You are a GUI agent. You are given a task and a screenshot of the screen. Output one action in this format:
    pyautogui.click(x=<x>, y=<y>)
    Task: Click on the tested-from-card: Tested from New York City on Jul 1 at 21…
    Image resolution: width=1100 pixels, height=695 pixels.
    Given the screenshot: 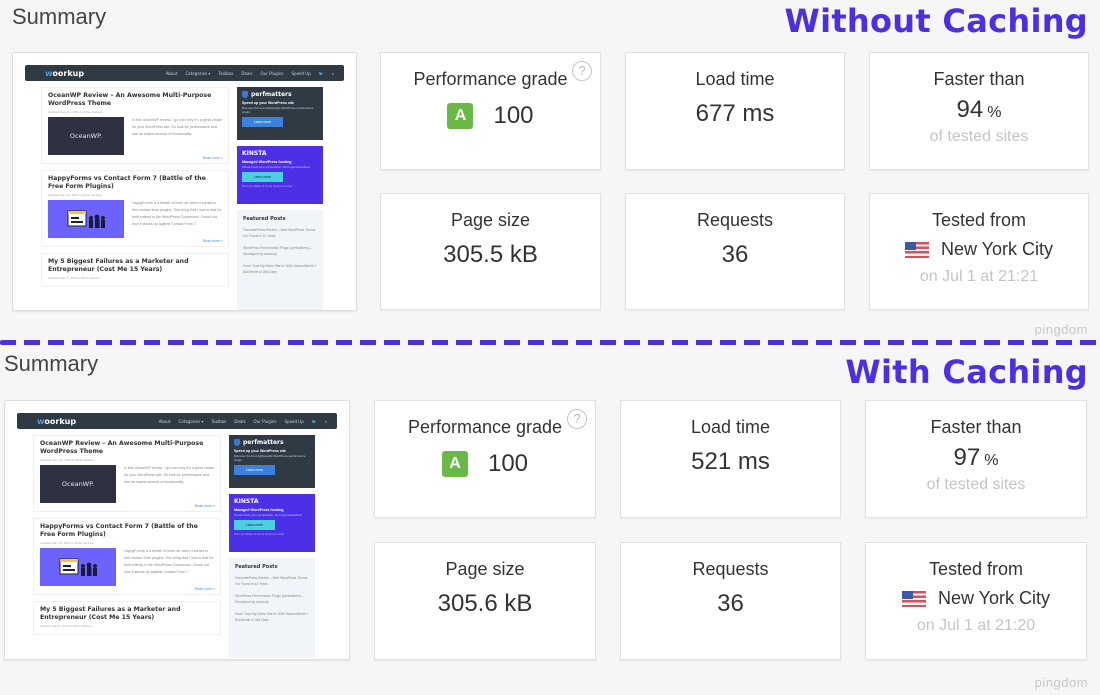 What is the action you would take?
    pyautogui.click(x=976, y=601)
    